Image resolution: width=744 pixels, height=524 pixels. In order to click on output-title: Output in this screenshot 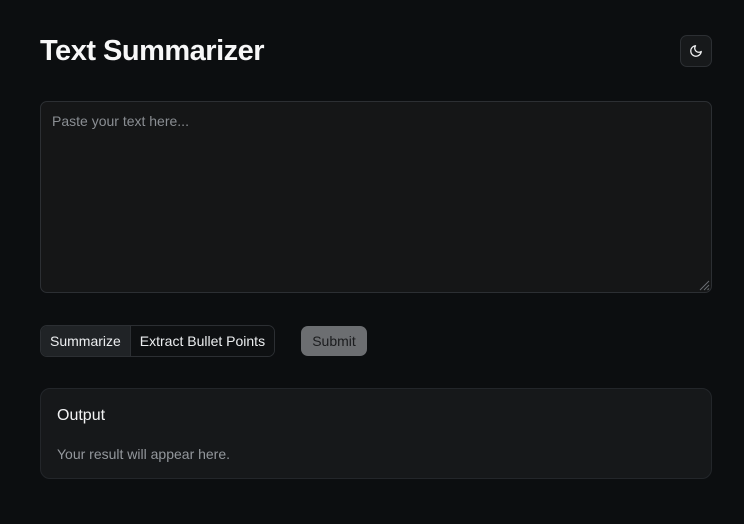, I will do `click(81, 415)`.